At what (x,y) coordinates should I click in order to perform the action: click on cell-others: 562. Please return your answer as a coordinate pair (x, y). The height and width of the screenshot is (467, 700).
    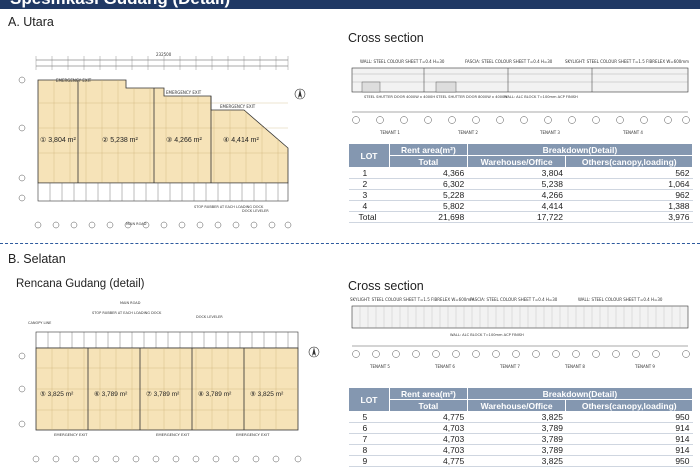
    Looking at the image, I should click on (629, 173).